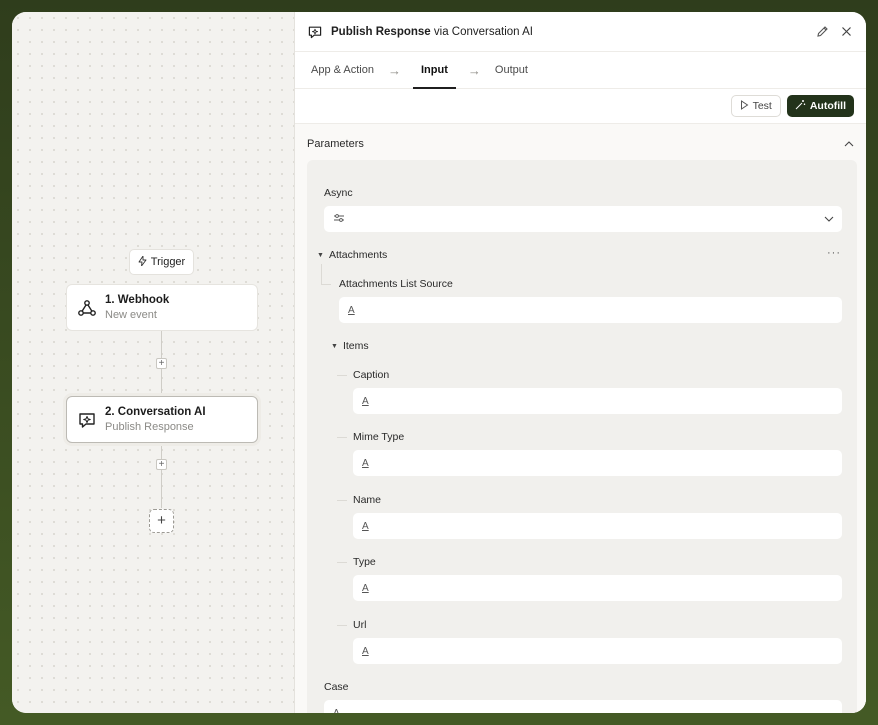 Image resolution: width=878 pixels, height=725 pixels. What do you see at coordinates (336, 687) in the screenshot?
I see `case-label: Case` at bounding box center [336, 687].